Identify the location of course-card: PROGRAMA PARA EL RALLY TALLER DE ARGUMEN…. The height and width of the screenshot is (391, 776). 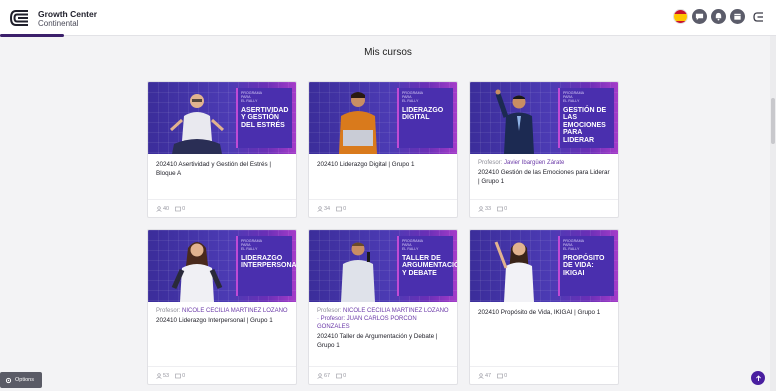
(383, 307).